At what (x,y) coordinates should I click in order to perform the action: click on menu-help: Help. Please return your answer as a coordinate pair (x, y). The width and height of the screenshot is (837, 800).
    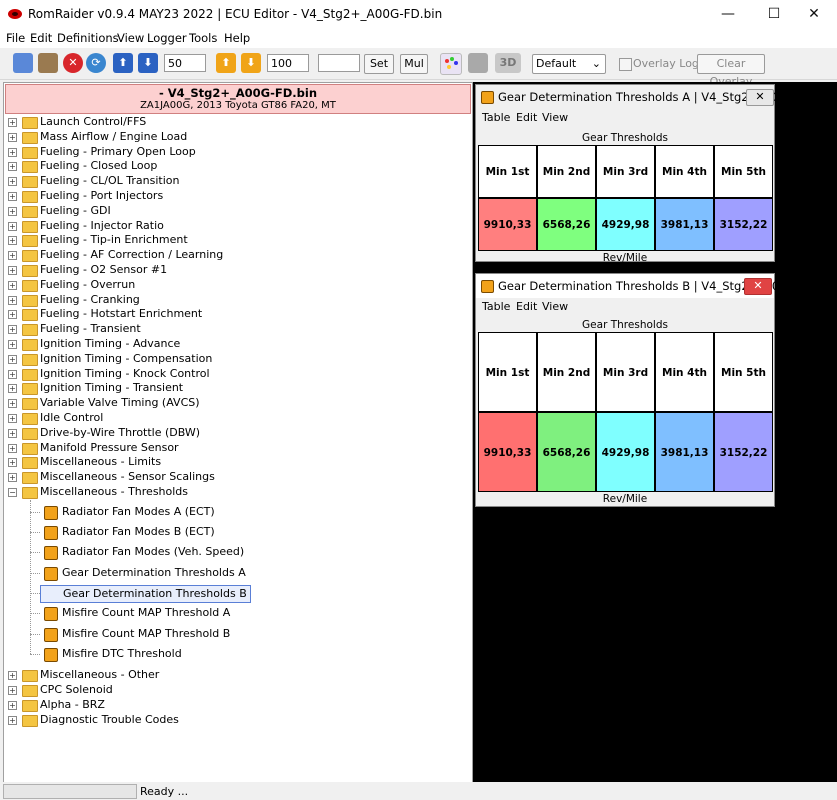
    Looking at the image, I should click on (237, 38).